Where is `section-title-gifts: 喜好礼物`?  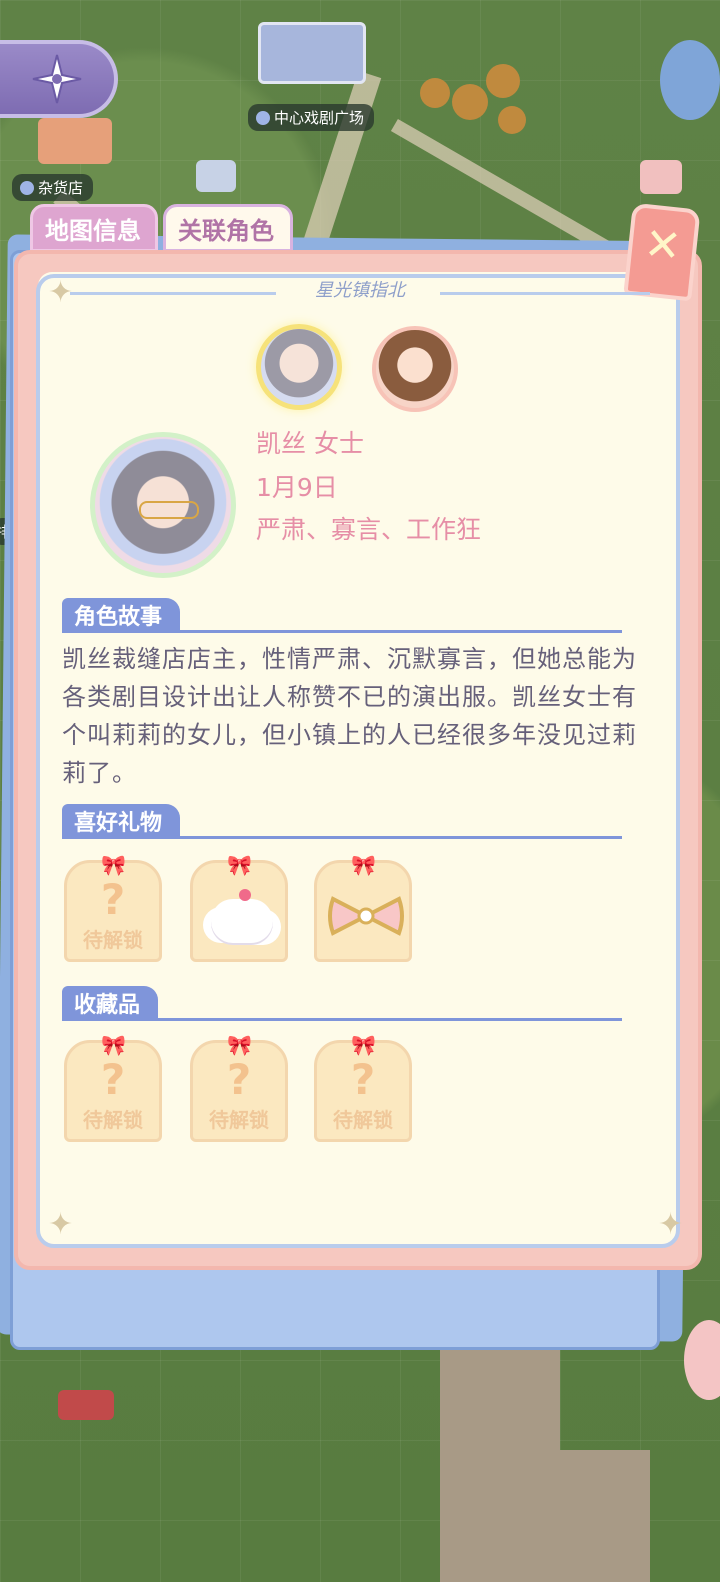 section-title-gifts: 喜好礼物 is located at coordinates (121, 821).